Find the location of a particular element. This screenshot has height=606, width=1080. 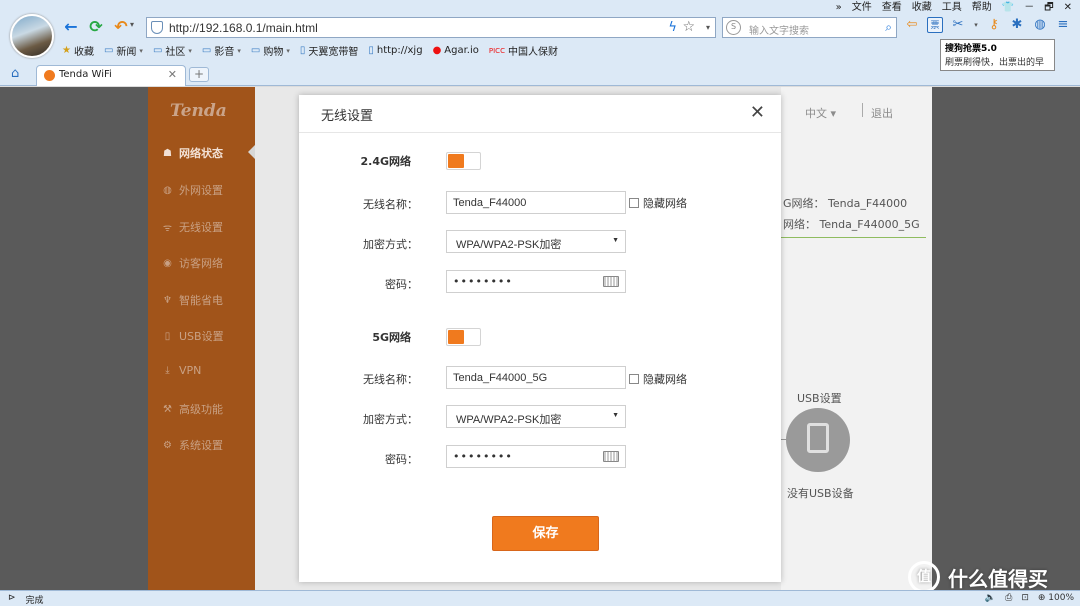

save-button: 保存 is located at coordinates (545, 533).